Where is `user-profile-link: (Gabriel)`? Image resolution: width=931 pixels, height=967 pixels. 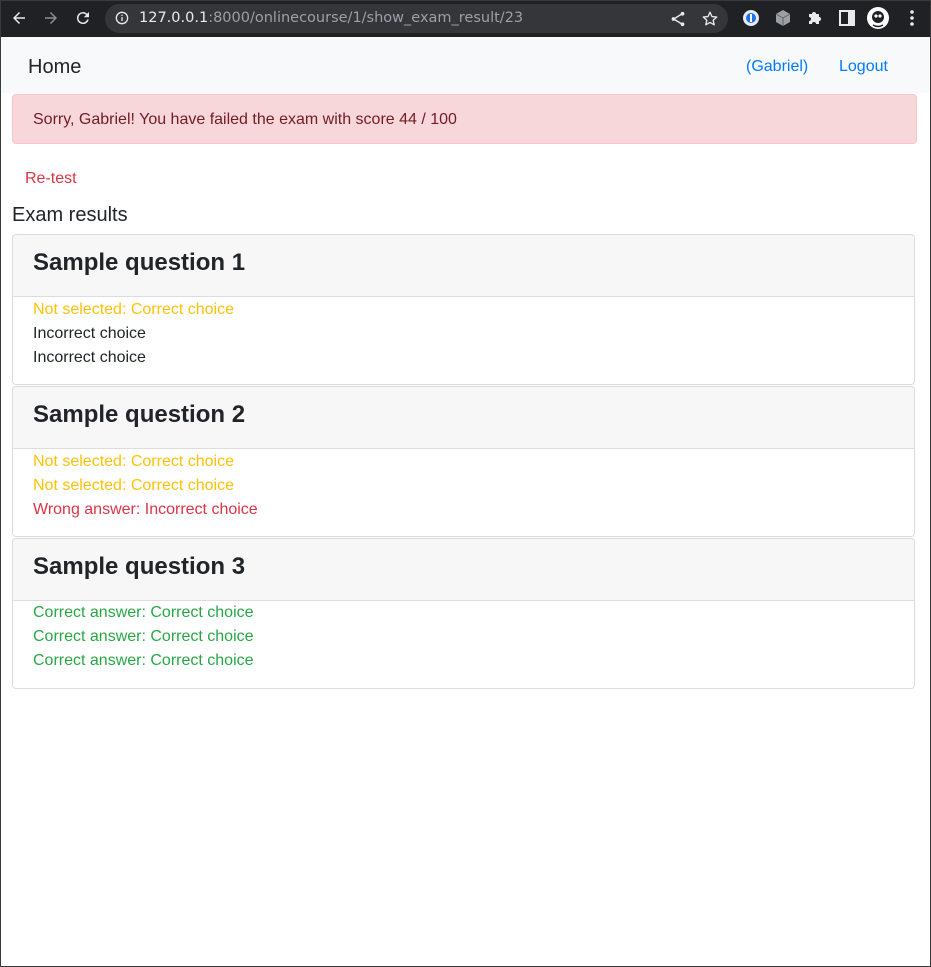 user-profile-link: (Gabriel) is located at coordinates (777, 66).